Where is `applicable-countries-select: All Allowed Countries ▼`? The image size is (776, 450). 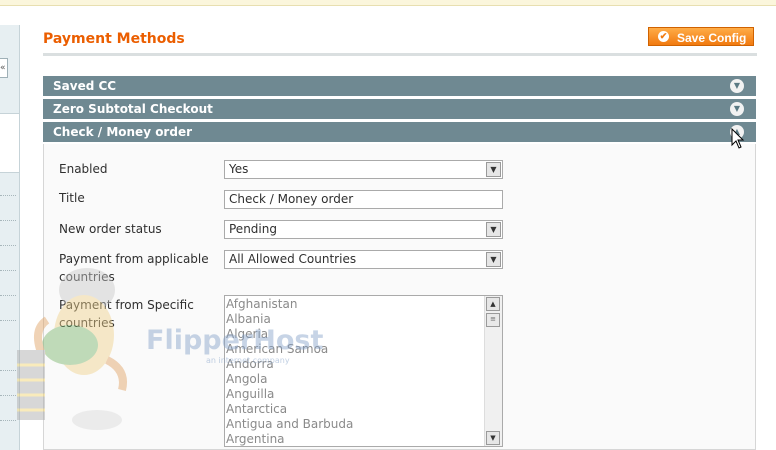 applicable-countries-select: All Allowed Countries ▼ is located at coordinates (363, 259).